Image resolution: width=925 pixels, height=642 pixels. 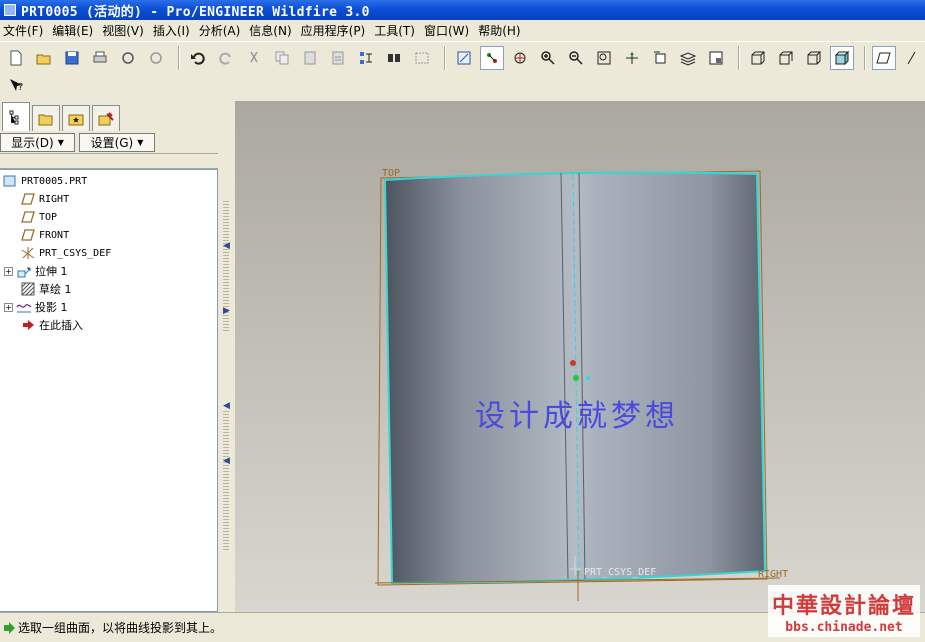 What do you see at coordinates (128, 58) in the screenshot?
I see `send-mail-icon` at bounding box center [128, 58].